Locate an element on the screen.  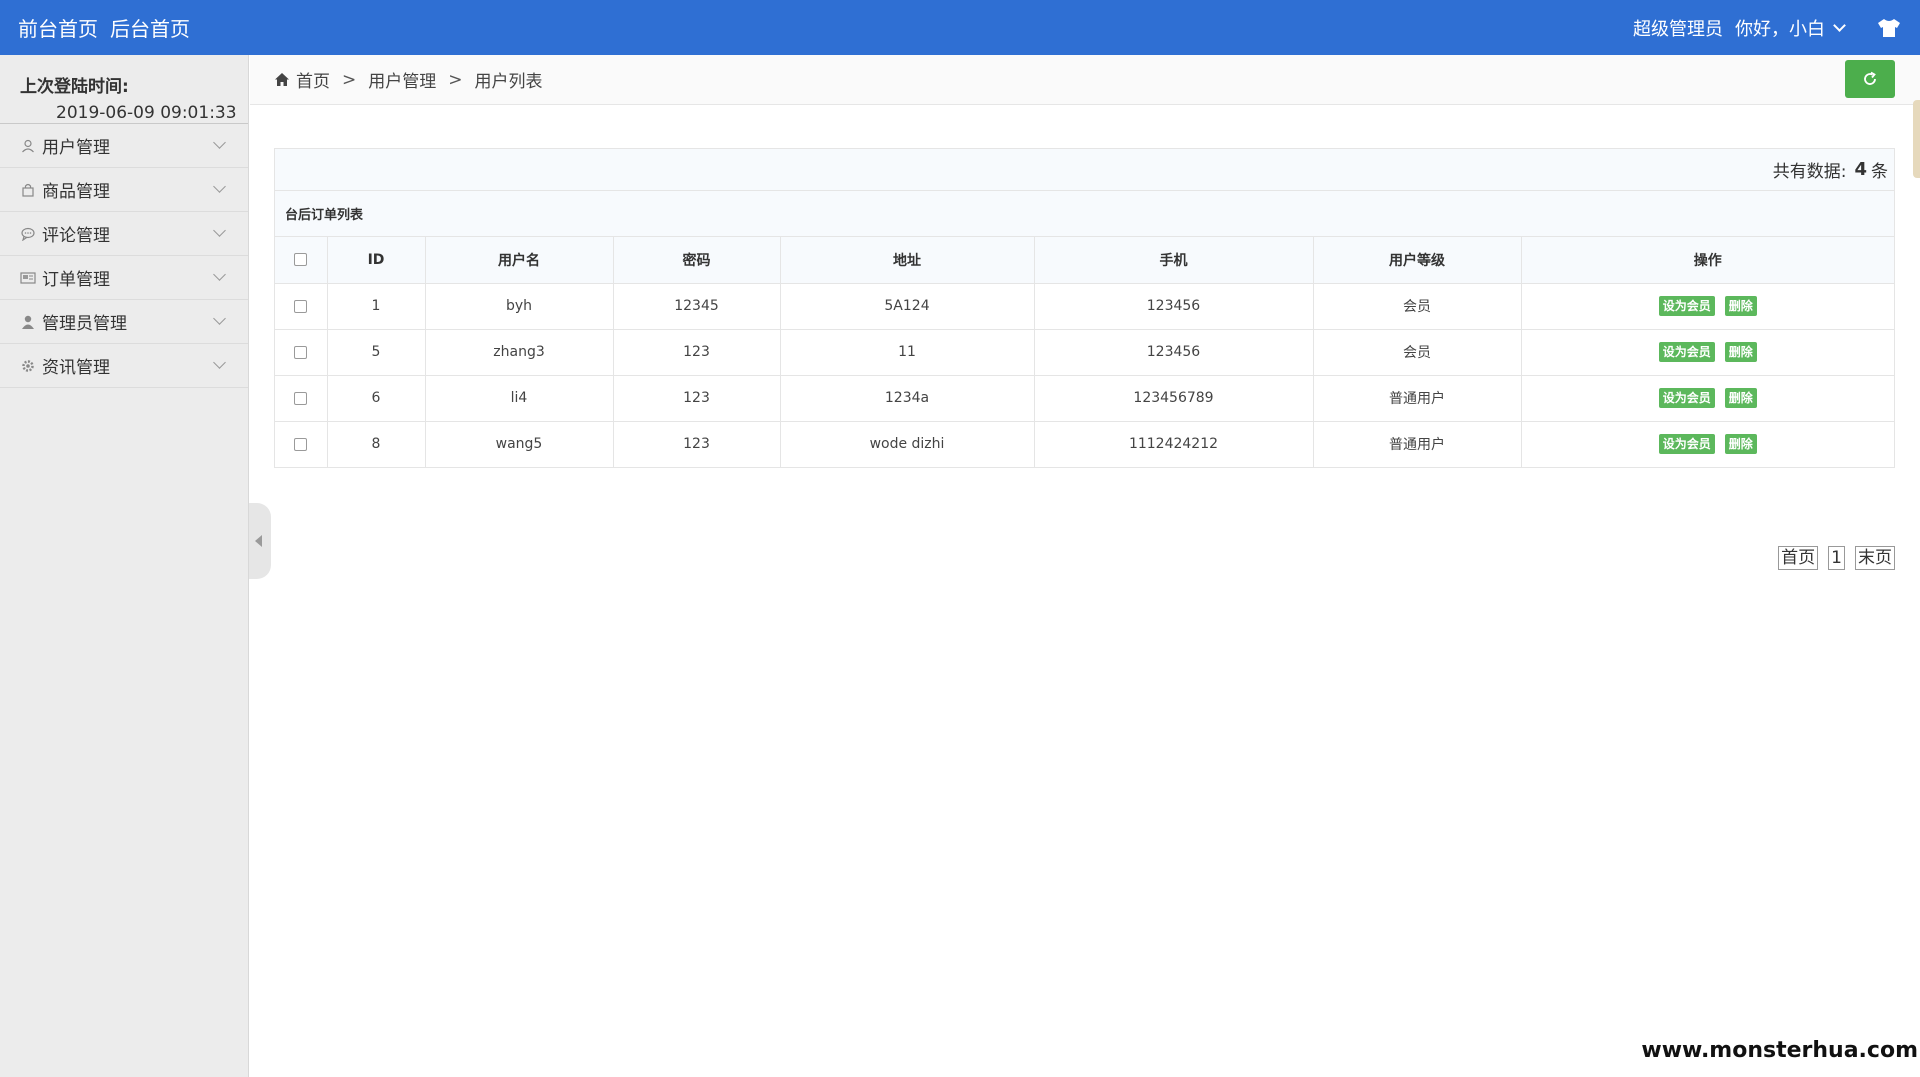
sidebar-item-admin-management: 管理员管理 is located at coordinates (124, 322).